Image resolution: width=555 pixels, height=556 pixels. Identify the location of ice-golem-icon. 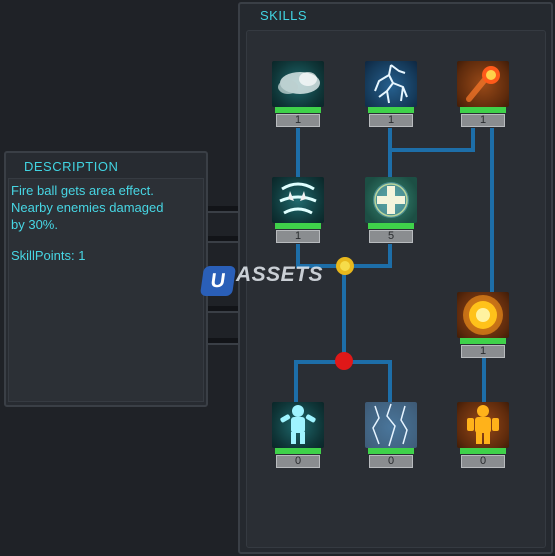
(298, 425).